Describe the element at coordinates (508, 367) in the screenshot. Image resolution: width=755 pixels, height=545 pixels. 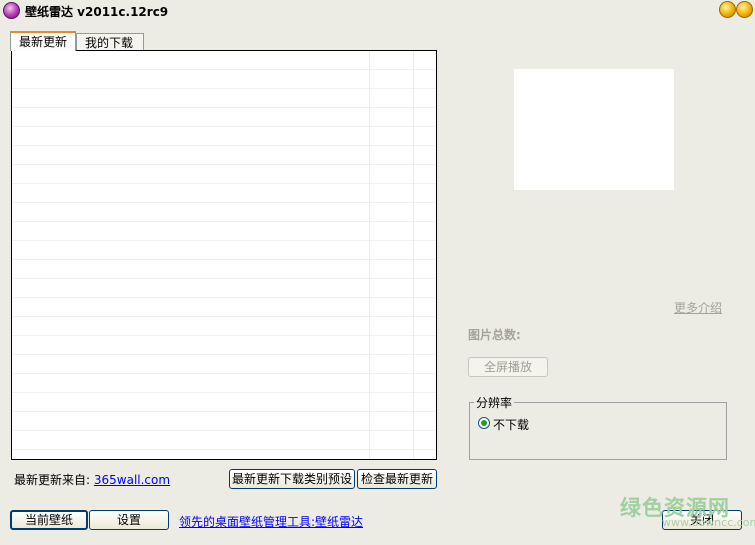
I see `fullscreen-button: 全屏播放` at that location.